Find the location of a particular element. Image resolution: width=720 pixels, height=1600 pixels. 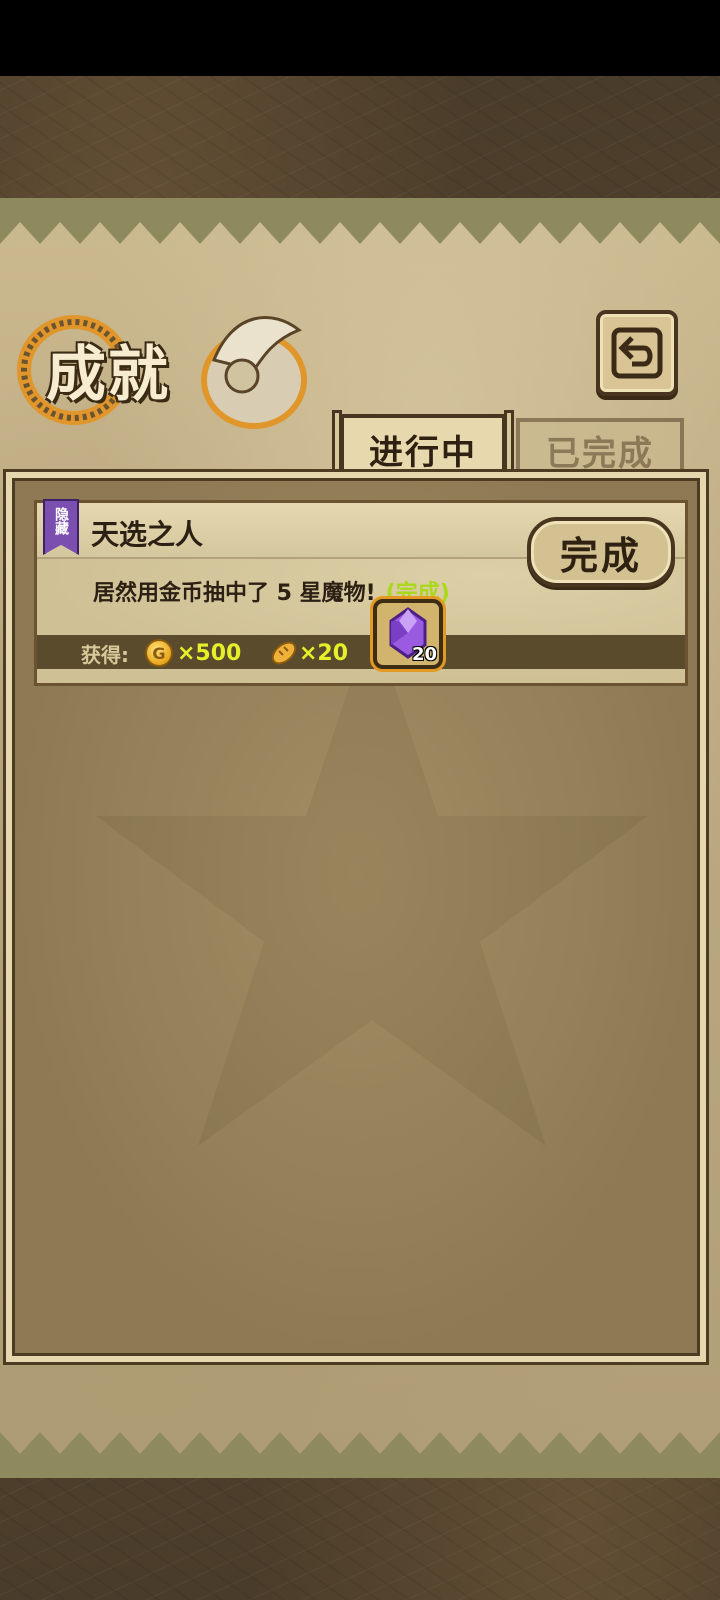

back-button is located at coordinates (637, 356).